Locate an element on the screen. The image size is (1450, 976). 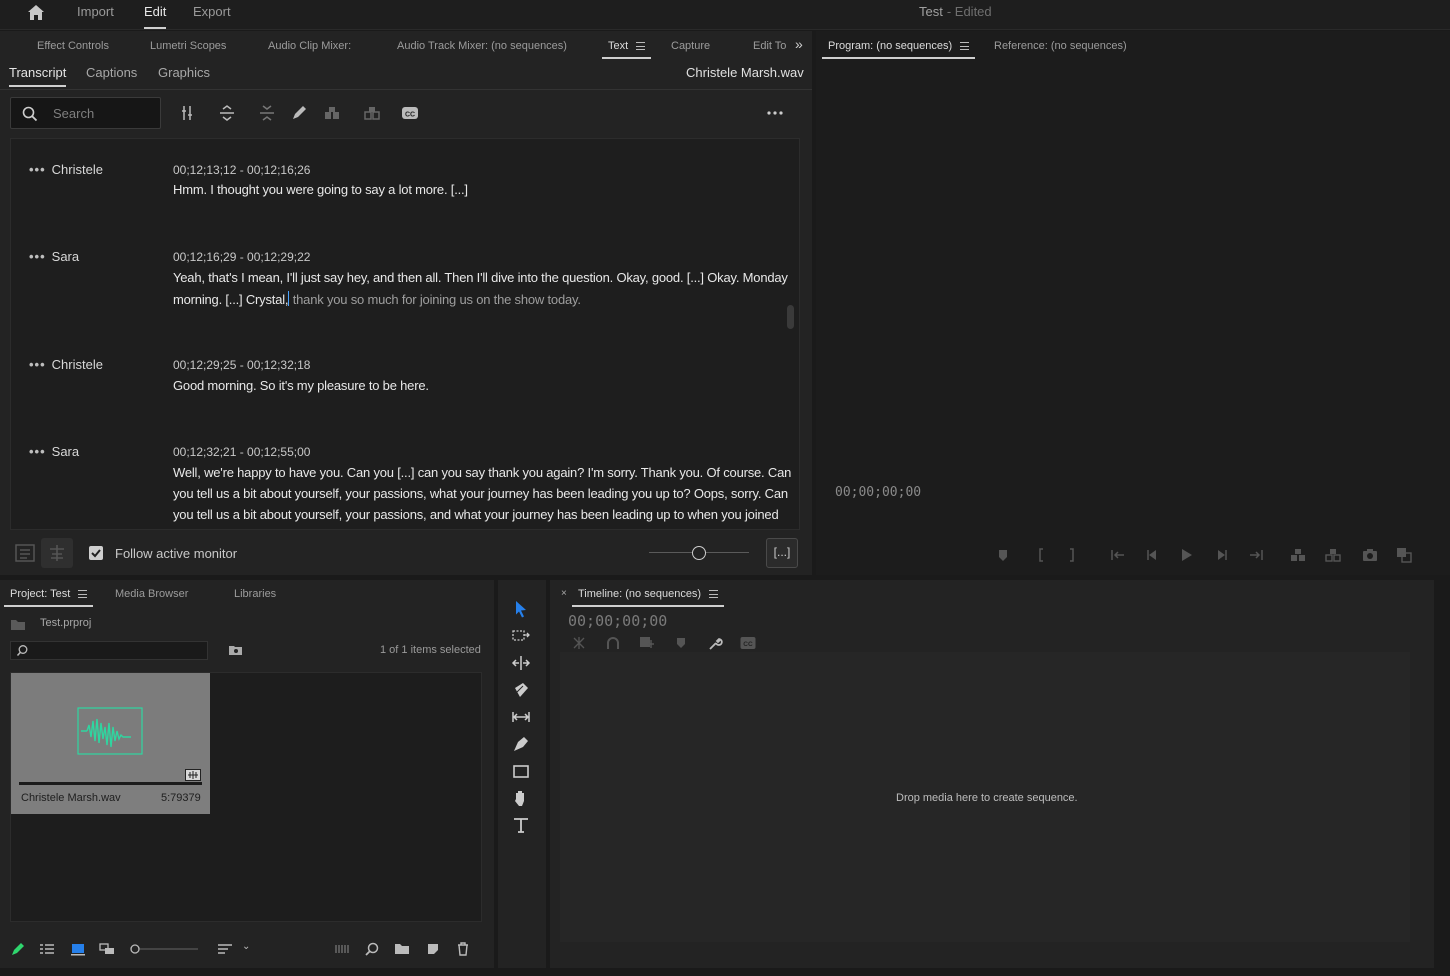
icon-view-icon is located at coordinates (78, 949).